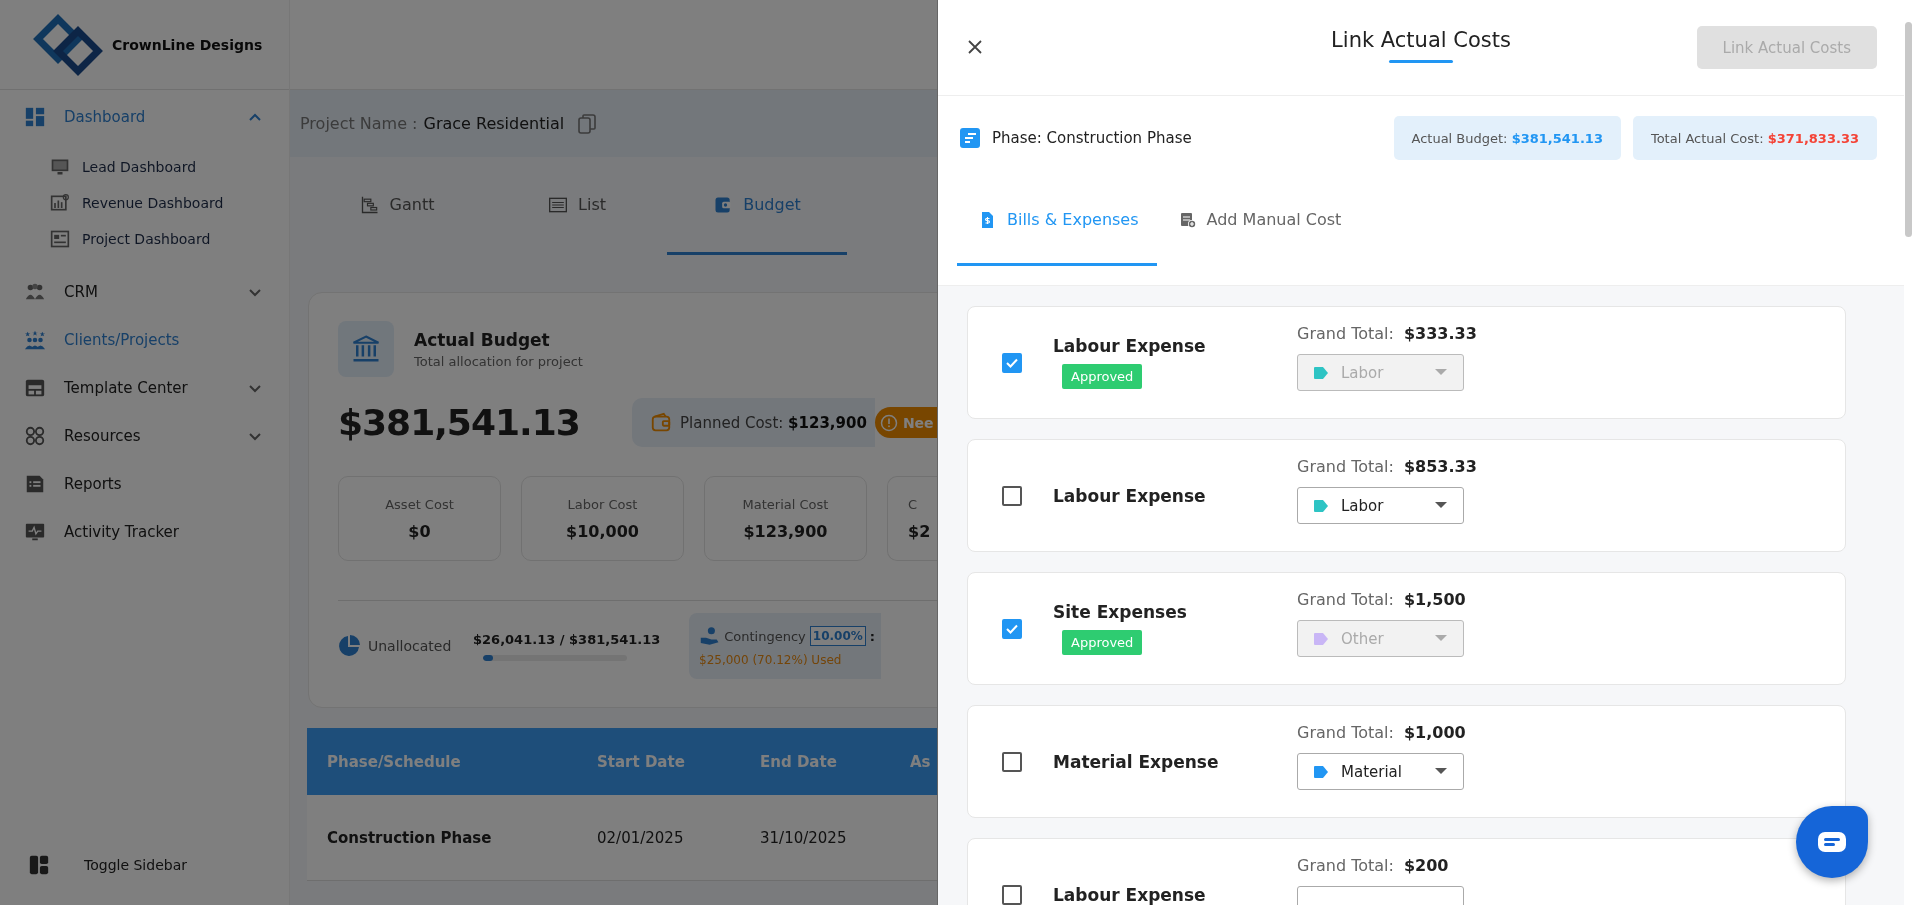  Describe the element at coordinates (187, 44) in the screenshot. I see `logo-text: CrownLine Designs` at that location.